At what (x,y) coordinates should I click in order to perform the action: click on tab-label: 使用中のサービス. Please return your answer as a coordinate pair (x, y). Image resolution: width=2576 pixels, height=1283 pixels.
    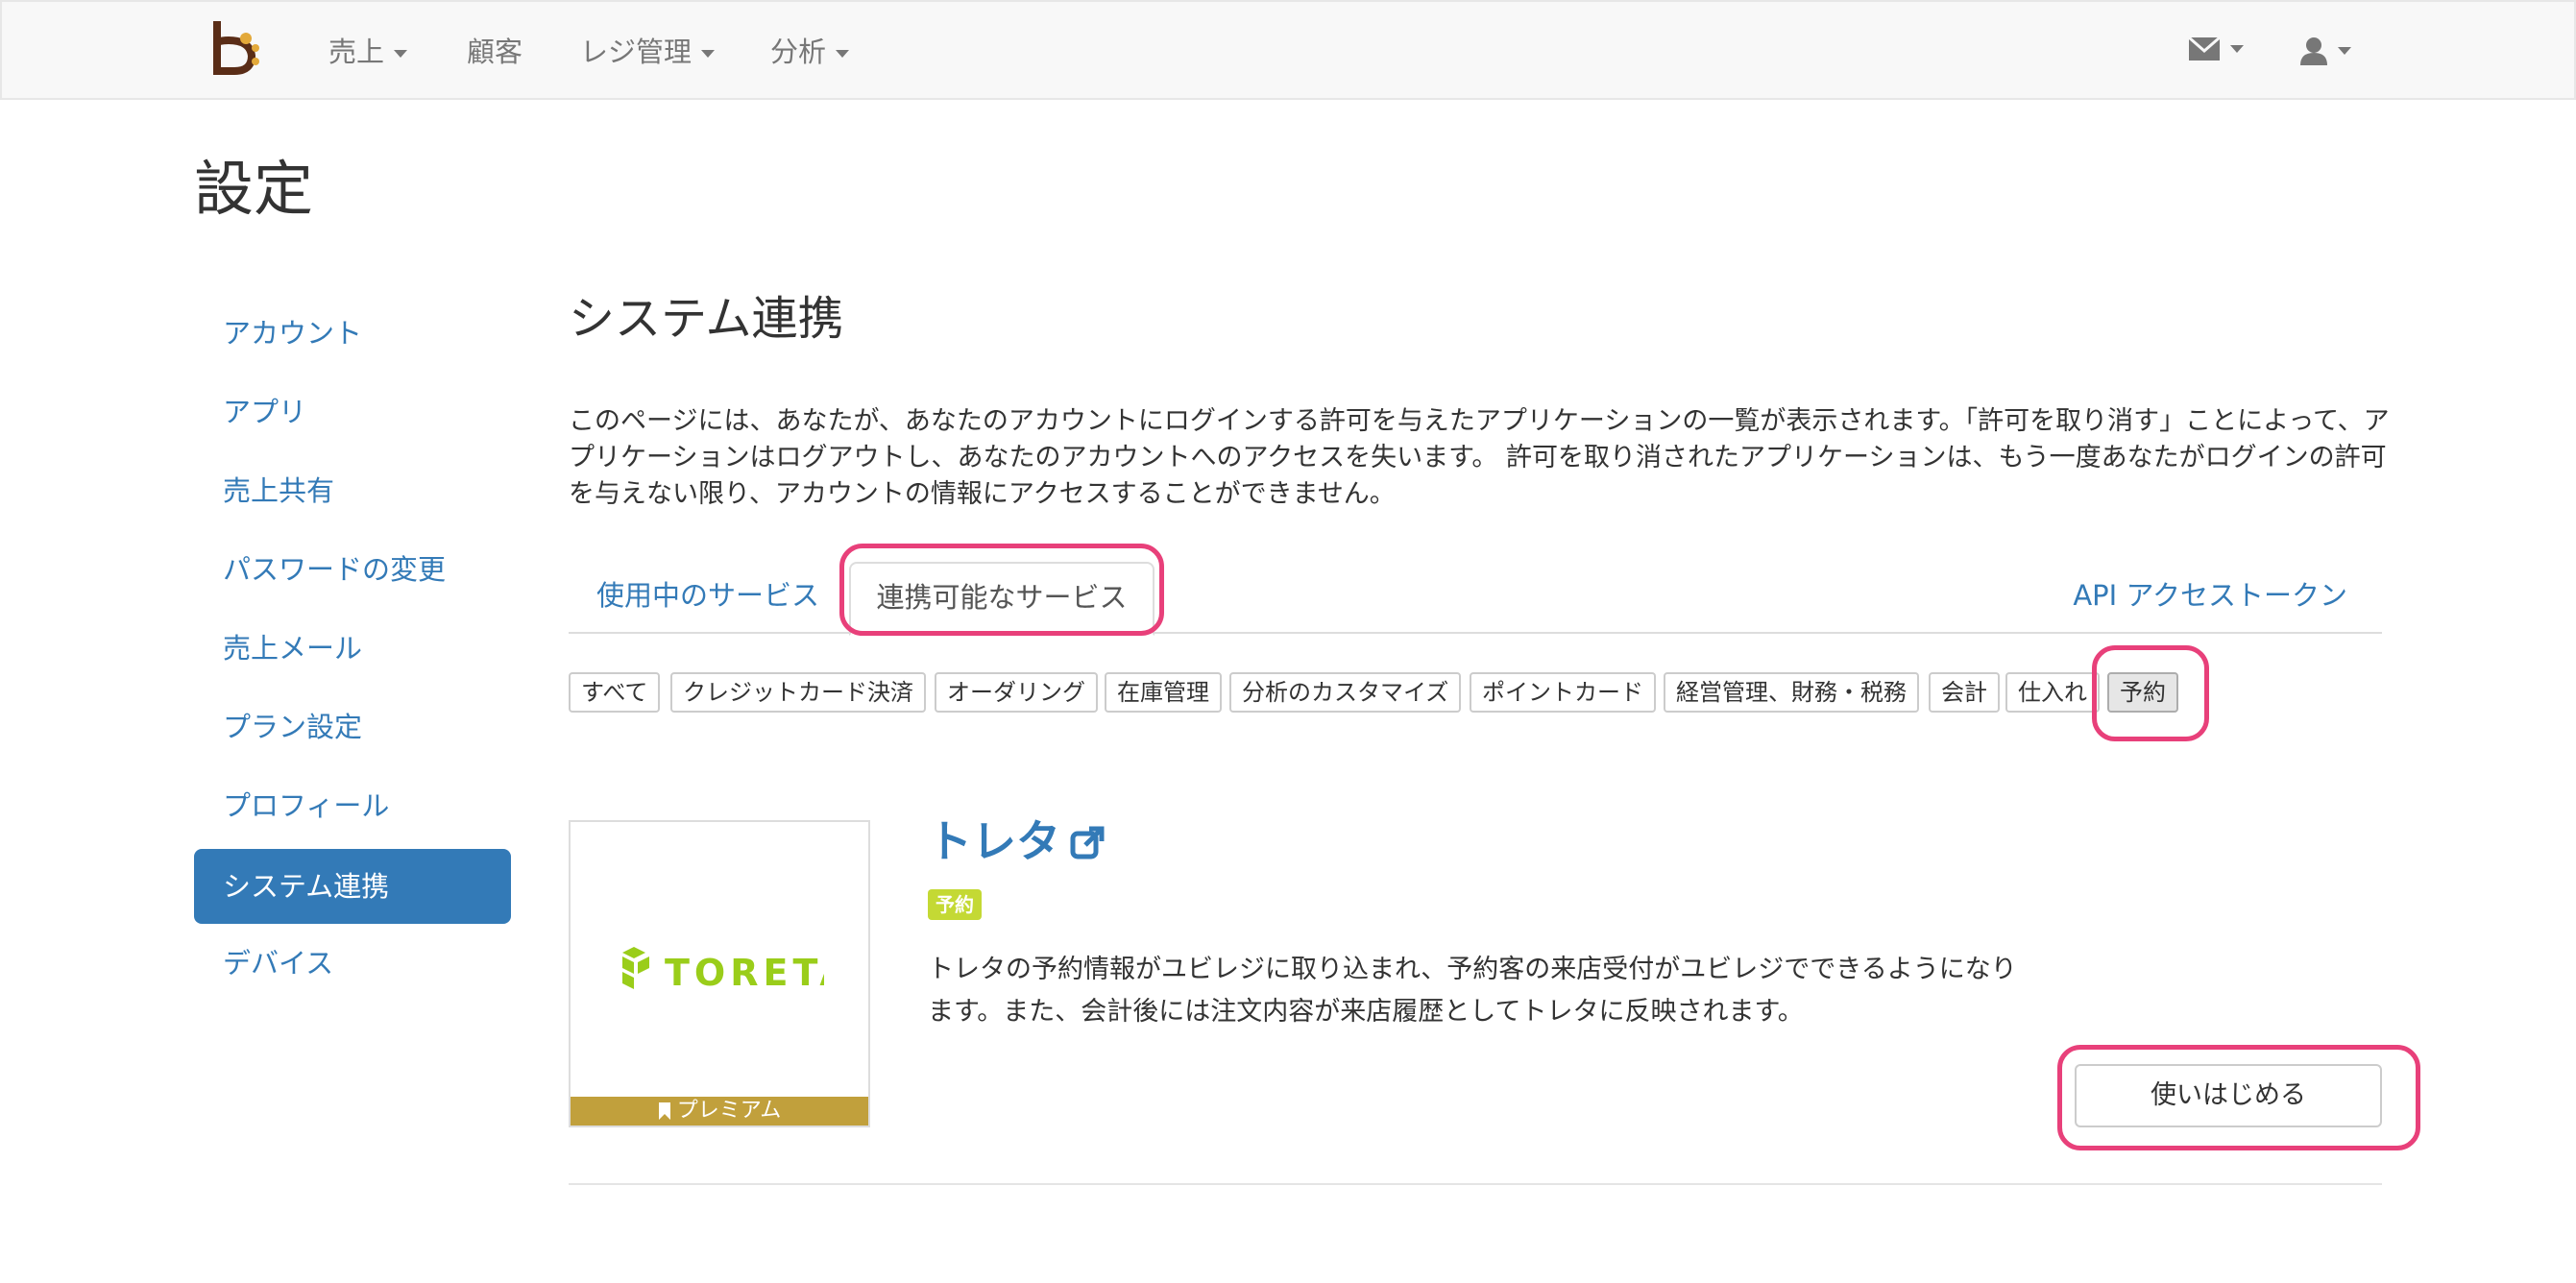
    Looking at the image, I should click on (707, 595).